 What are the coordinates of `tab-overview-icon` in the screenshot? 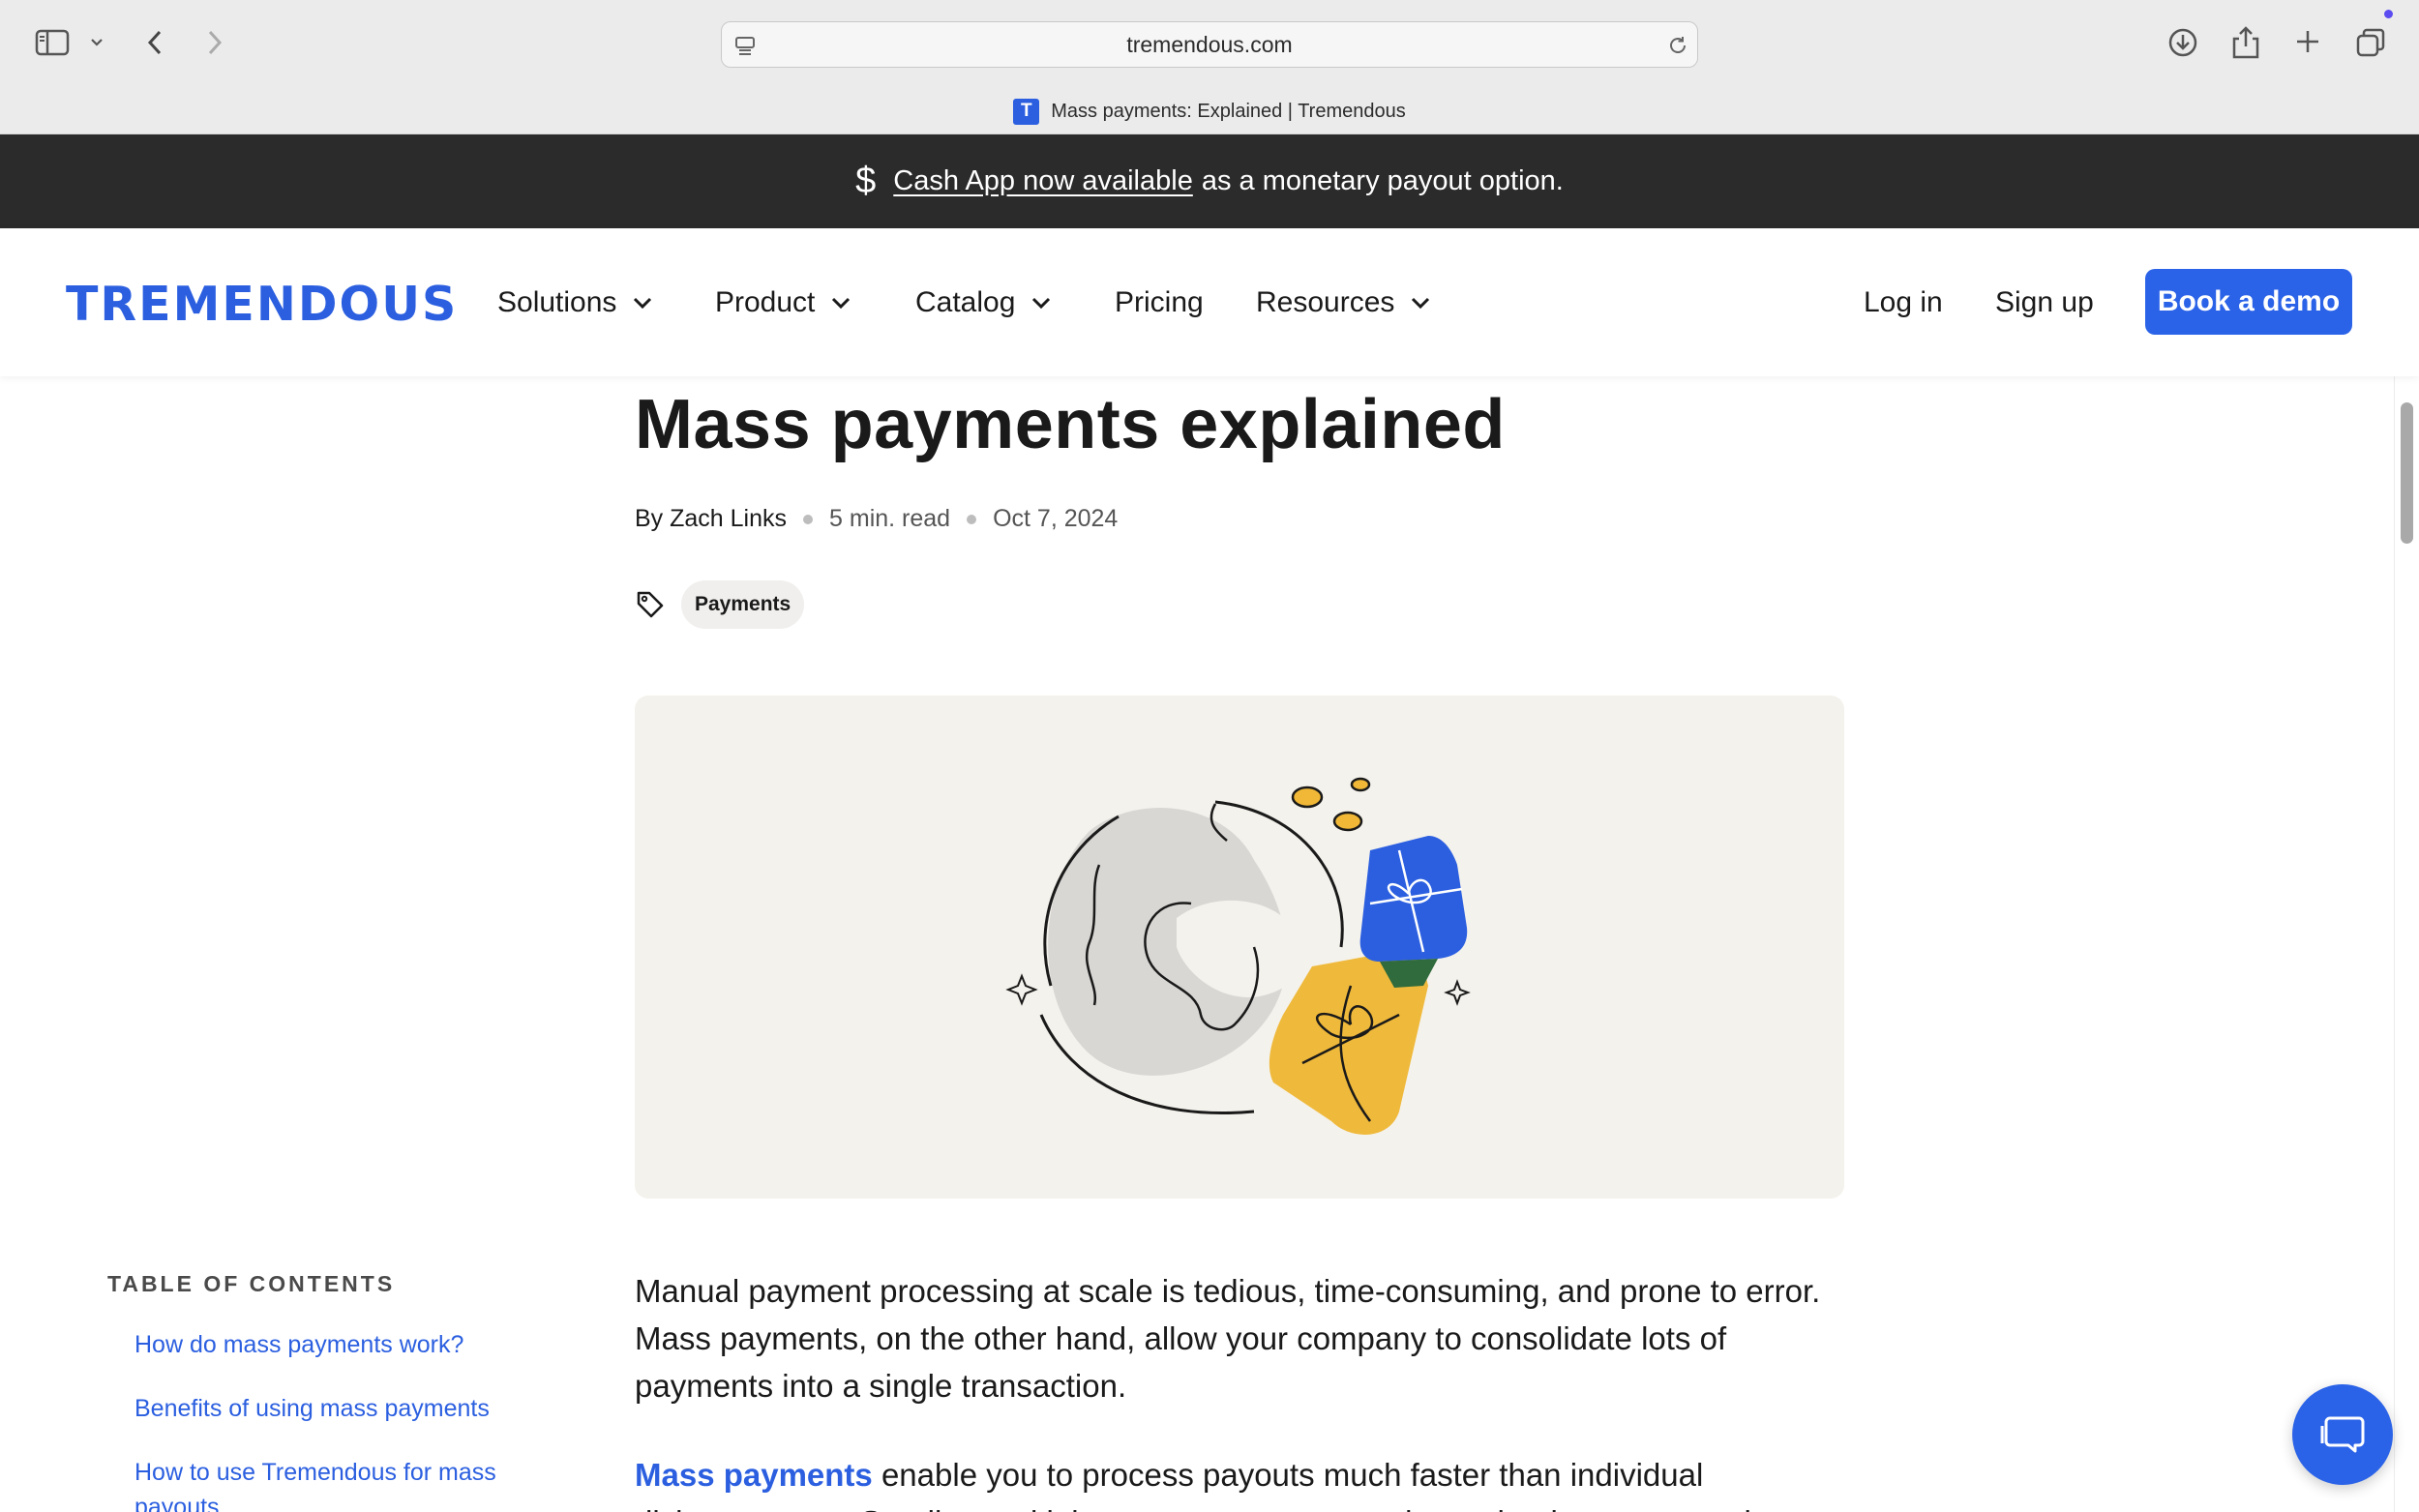 It's located at (2371, 42).